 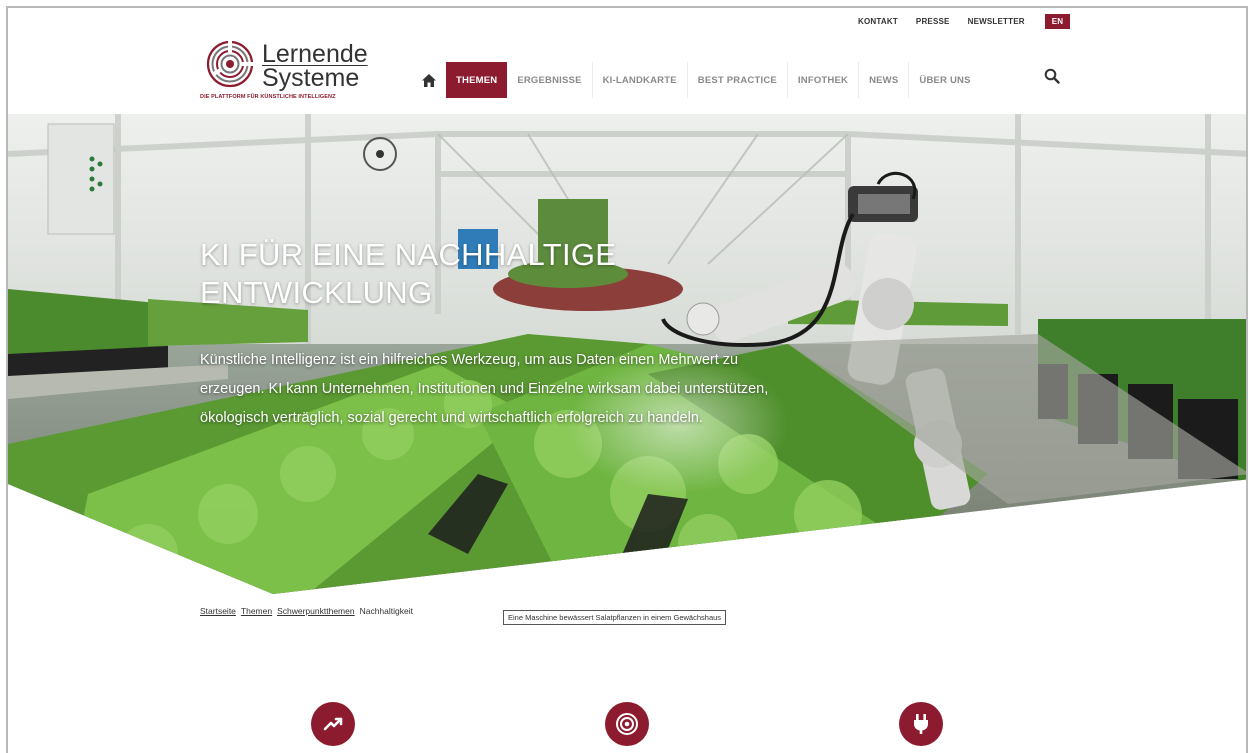 I want to click on nav-item-themen: THEMEN, so click(x=477, y=80).